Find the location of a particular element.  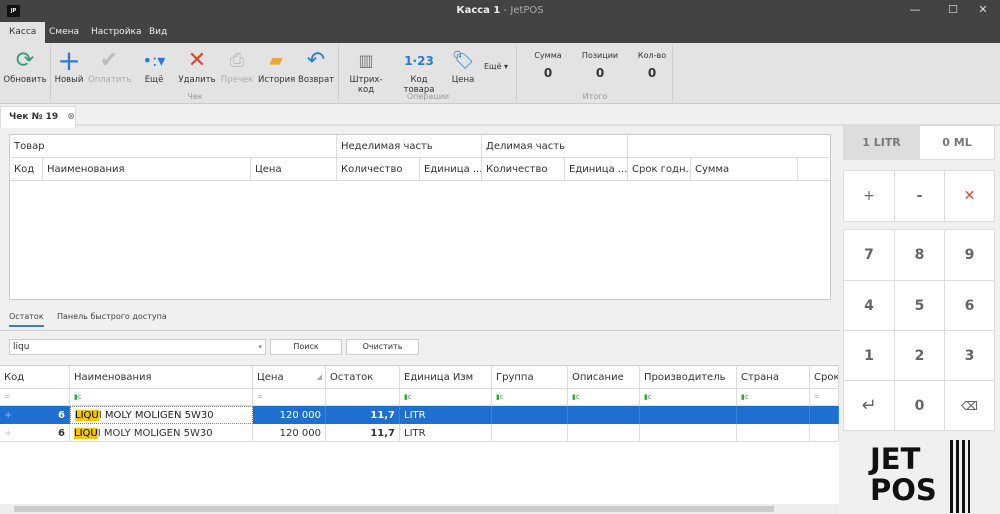

menu-bar: Касса Смена Настройка Вид is located at coordinates (500, 32).